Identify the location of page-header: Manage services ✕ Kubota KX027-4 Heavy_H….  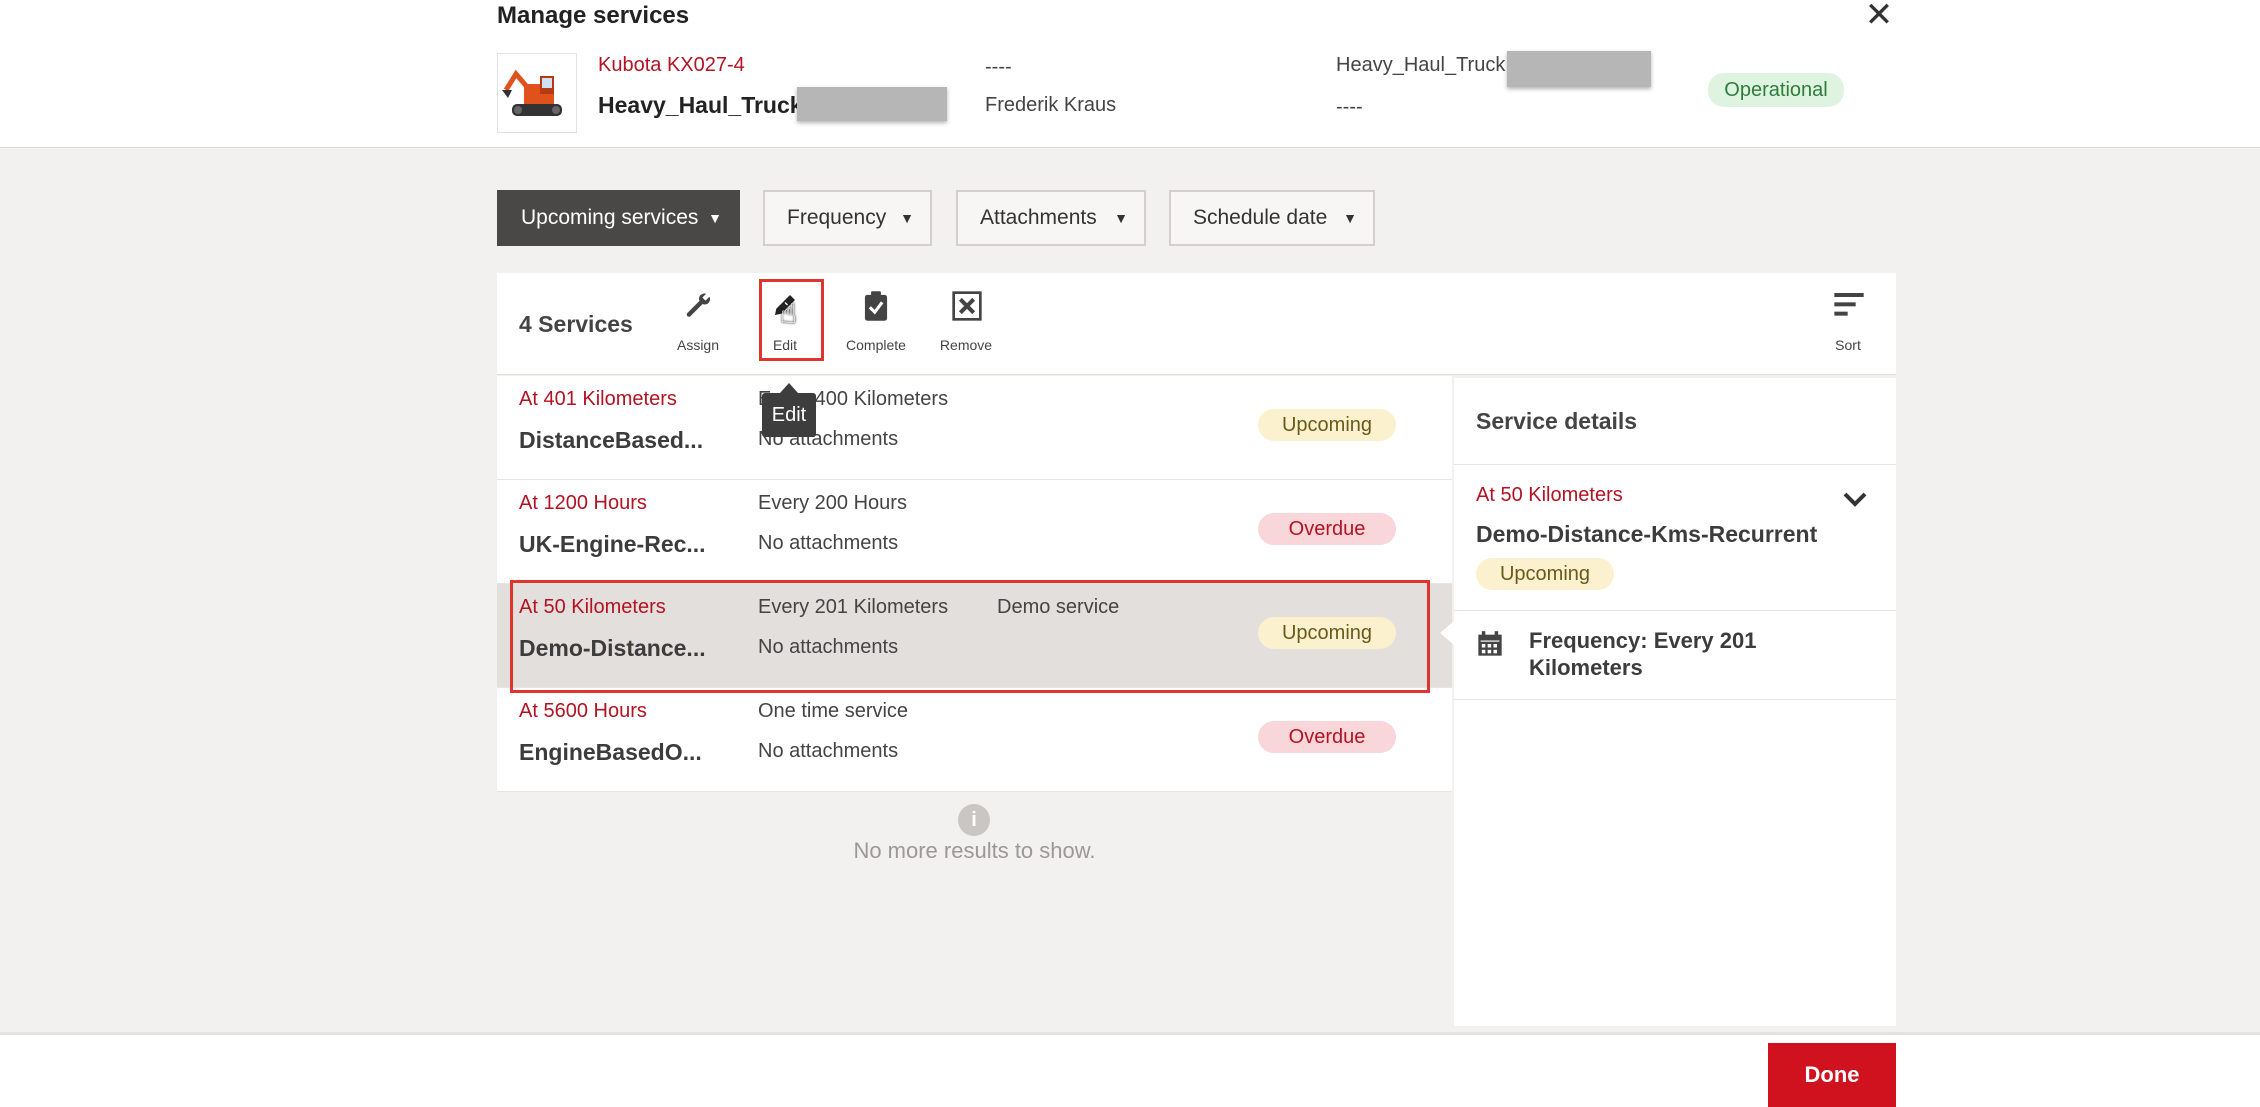
(1130, 74).